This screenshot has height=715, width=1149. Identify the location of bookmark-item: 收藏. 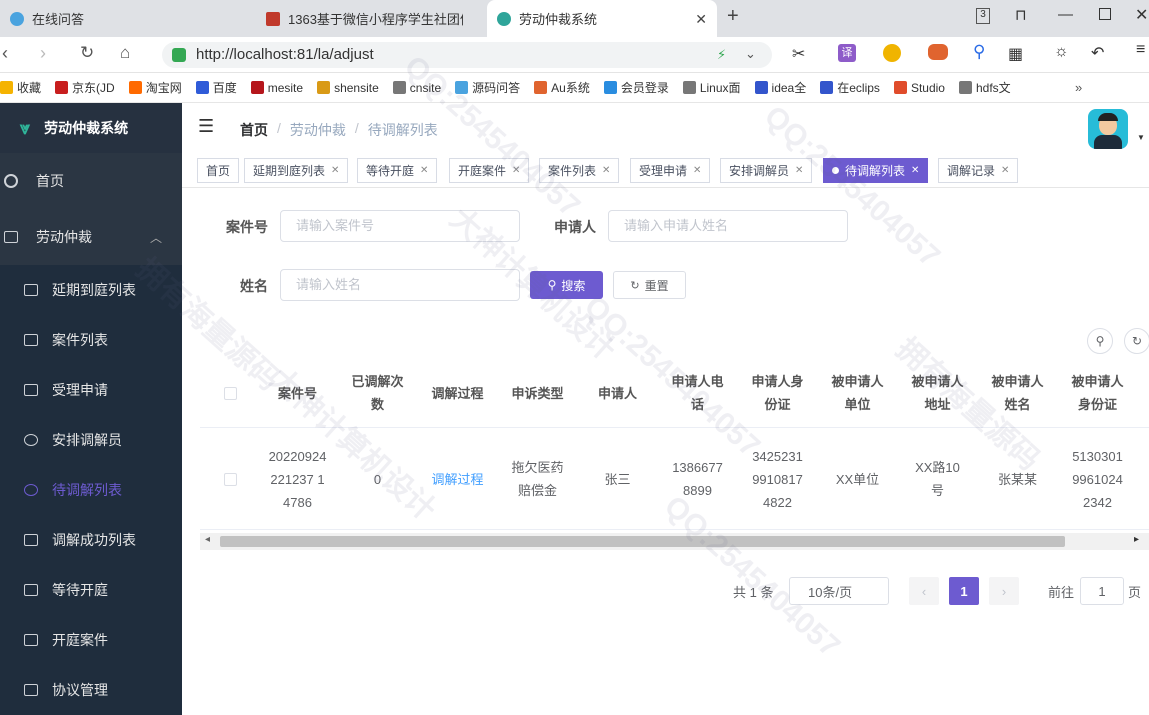
(20, 87).